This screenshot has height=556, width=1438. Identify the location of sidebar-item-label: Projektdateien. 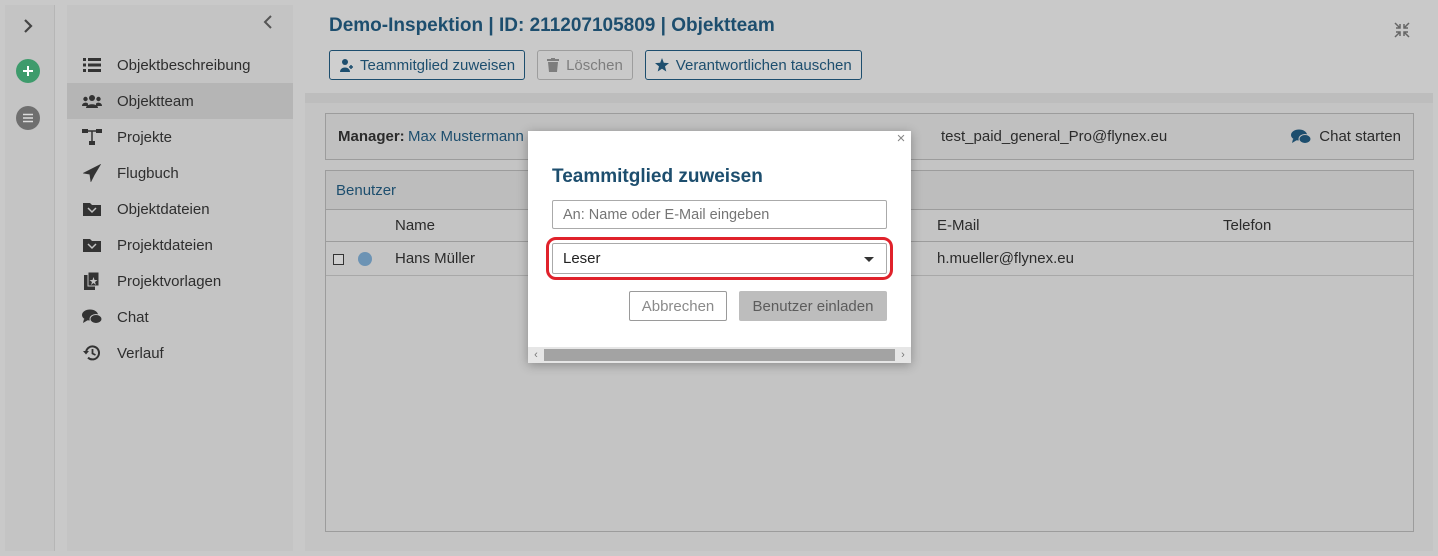
(165, 245).